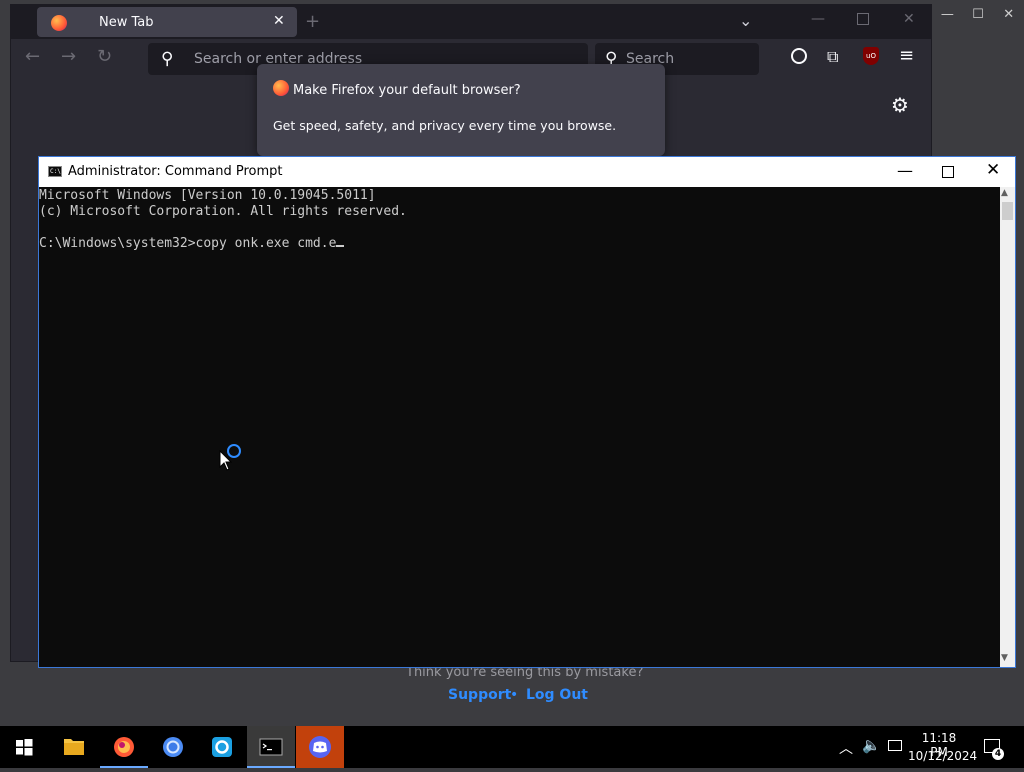  Describe the element at coordinates (104, 56) in the screenshot. I see `reload-icon: ↻` at that location.